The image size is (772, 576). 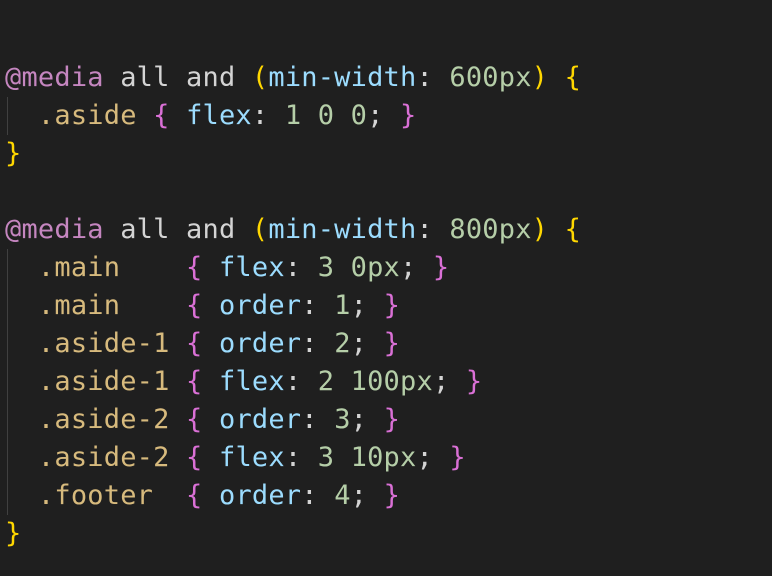 I want to click on code-token-number: 2, so click(x=342, y=343).